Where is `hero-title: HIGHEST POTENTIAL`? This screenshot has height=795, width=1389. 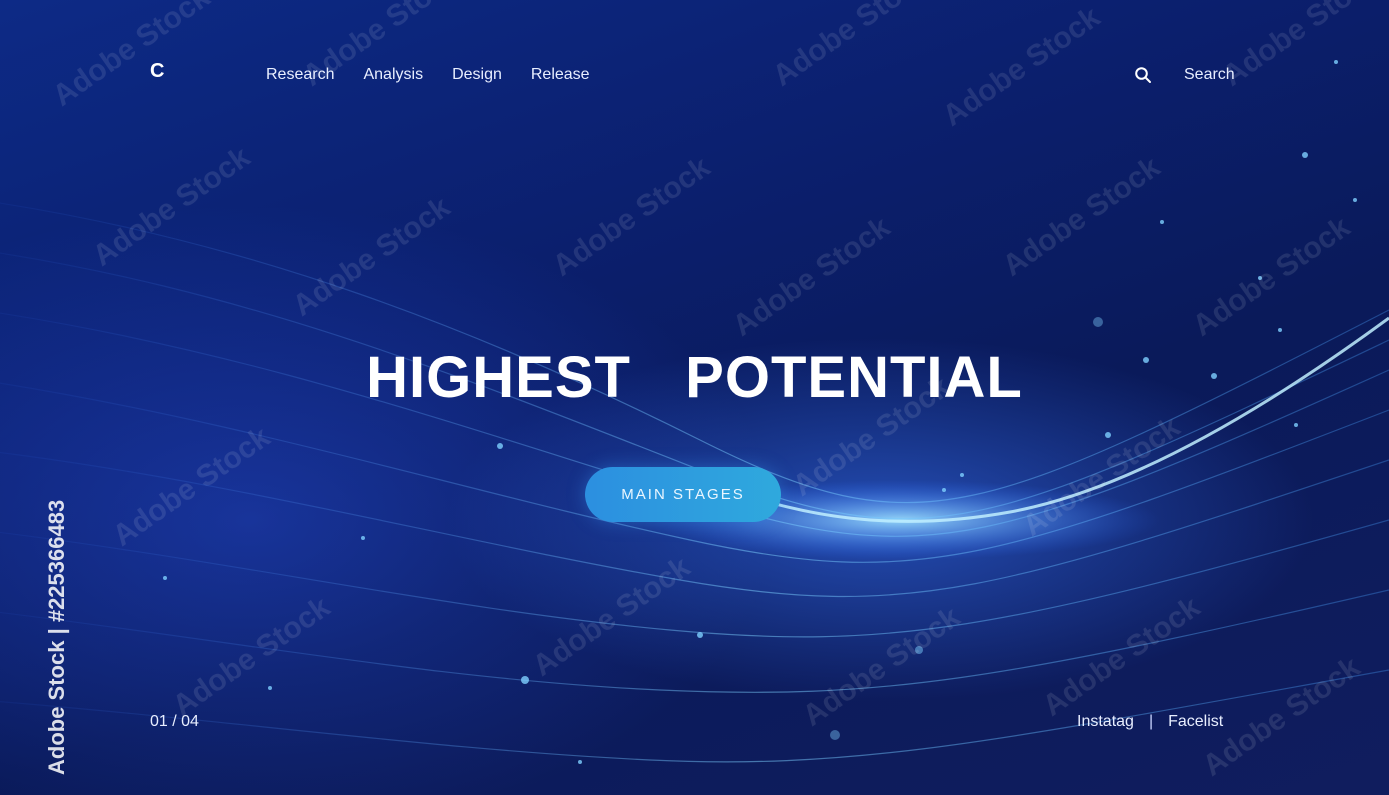 hero-title: HIGHEST POTENTIAL is located at coordinates (694, 377).